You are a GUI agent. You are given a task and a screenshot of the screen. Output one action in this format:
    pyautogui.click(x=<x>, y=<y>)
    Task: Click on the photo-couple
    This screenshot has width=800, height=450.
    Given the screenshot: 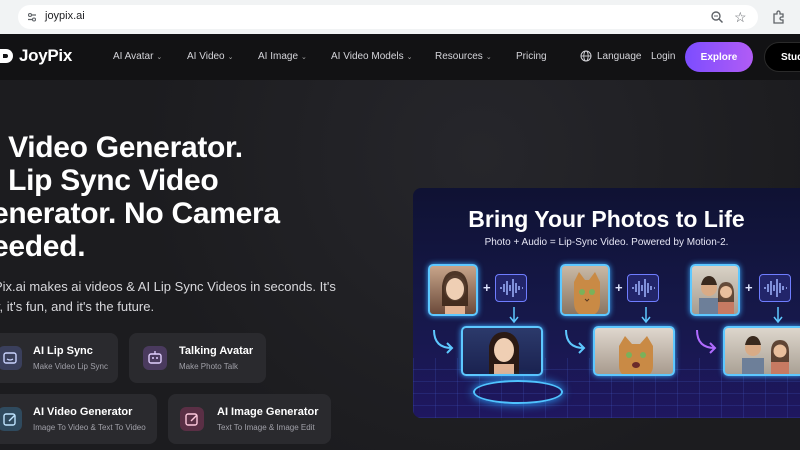 What is the action you would take?
    pyautogui.click(x=715, y=290)
    